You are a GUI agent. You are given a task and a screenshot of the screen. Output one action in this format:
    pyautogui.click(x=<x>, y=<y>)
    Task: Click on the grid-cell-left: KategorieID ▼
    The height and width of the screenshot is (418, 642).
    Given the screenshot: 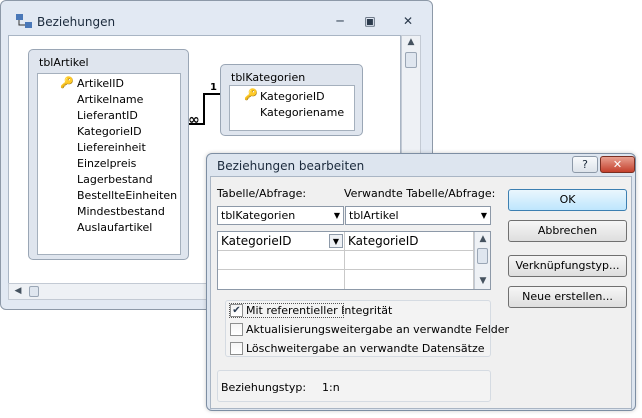 What is the action you would take?
    pyautogui.click(x=281, y=241)
    